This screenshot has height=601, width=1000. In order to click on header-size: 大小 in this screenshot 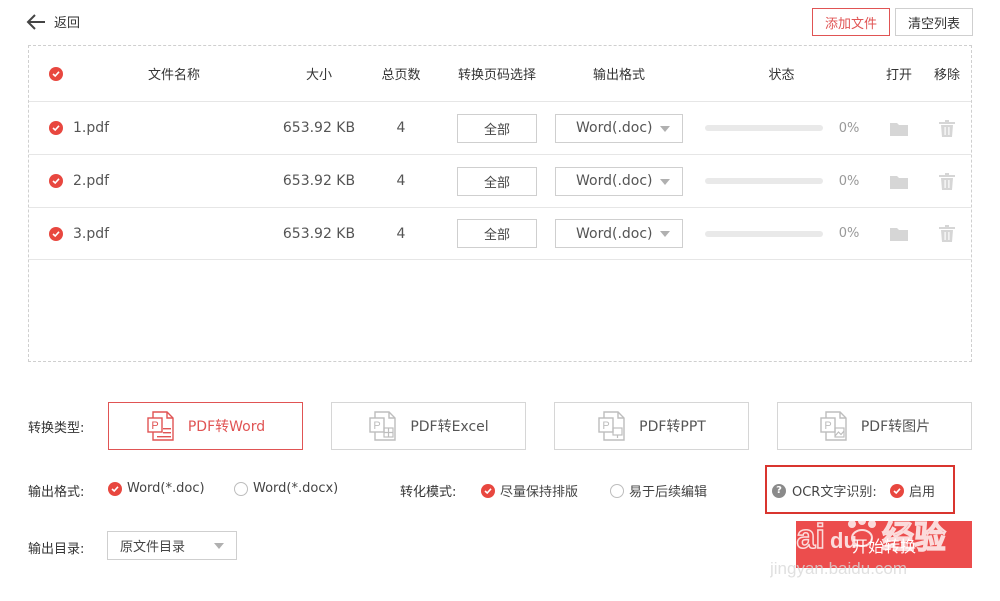, I will do `click(318, 75)`.